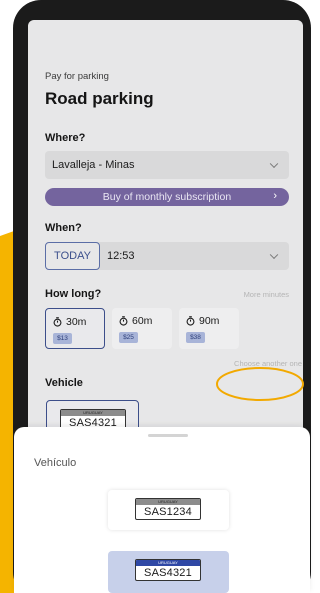 Image resolution: width=320 pixels, height=593 pixels. What do you see at coordinates (260, 384) in the screenshot?
I see `highlight-circle` at bounding box center [260, 384].